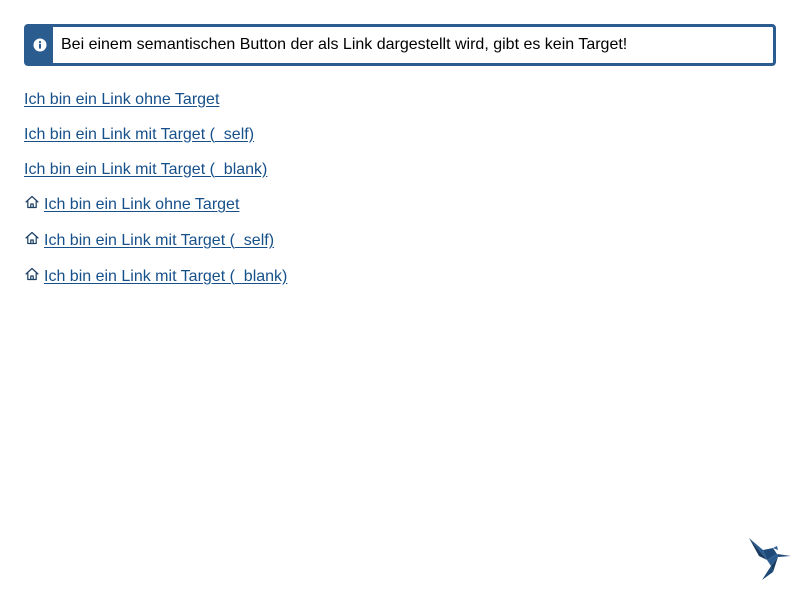 This screenshot has width=800, height=600. I want to click on hummingbird-logo, so click(770, 559).